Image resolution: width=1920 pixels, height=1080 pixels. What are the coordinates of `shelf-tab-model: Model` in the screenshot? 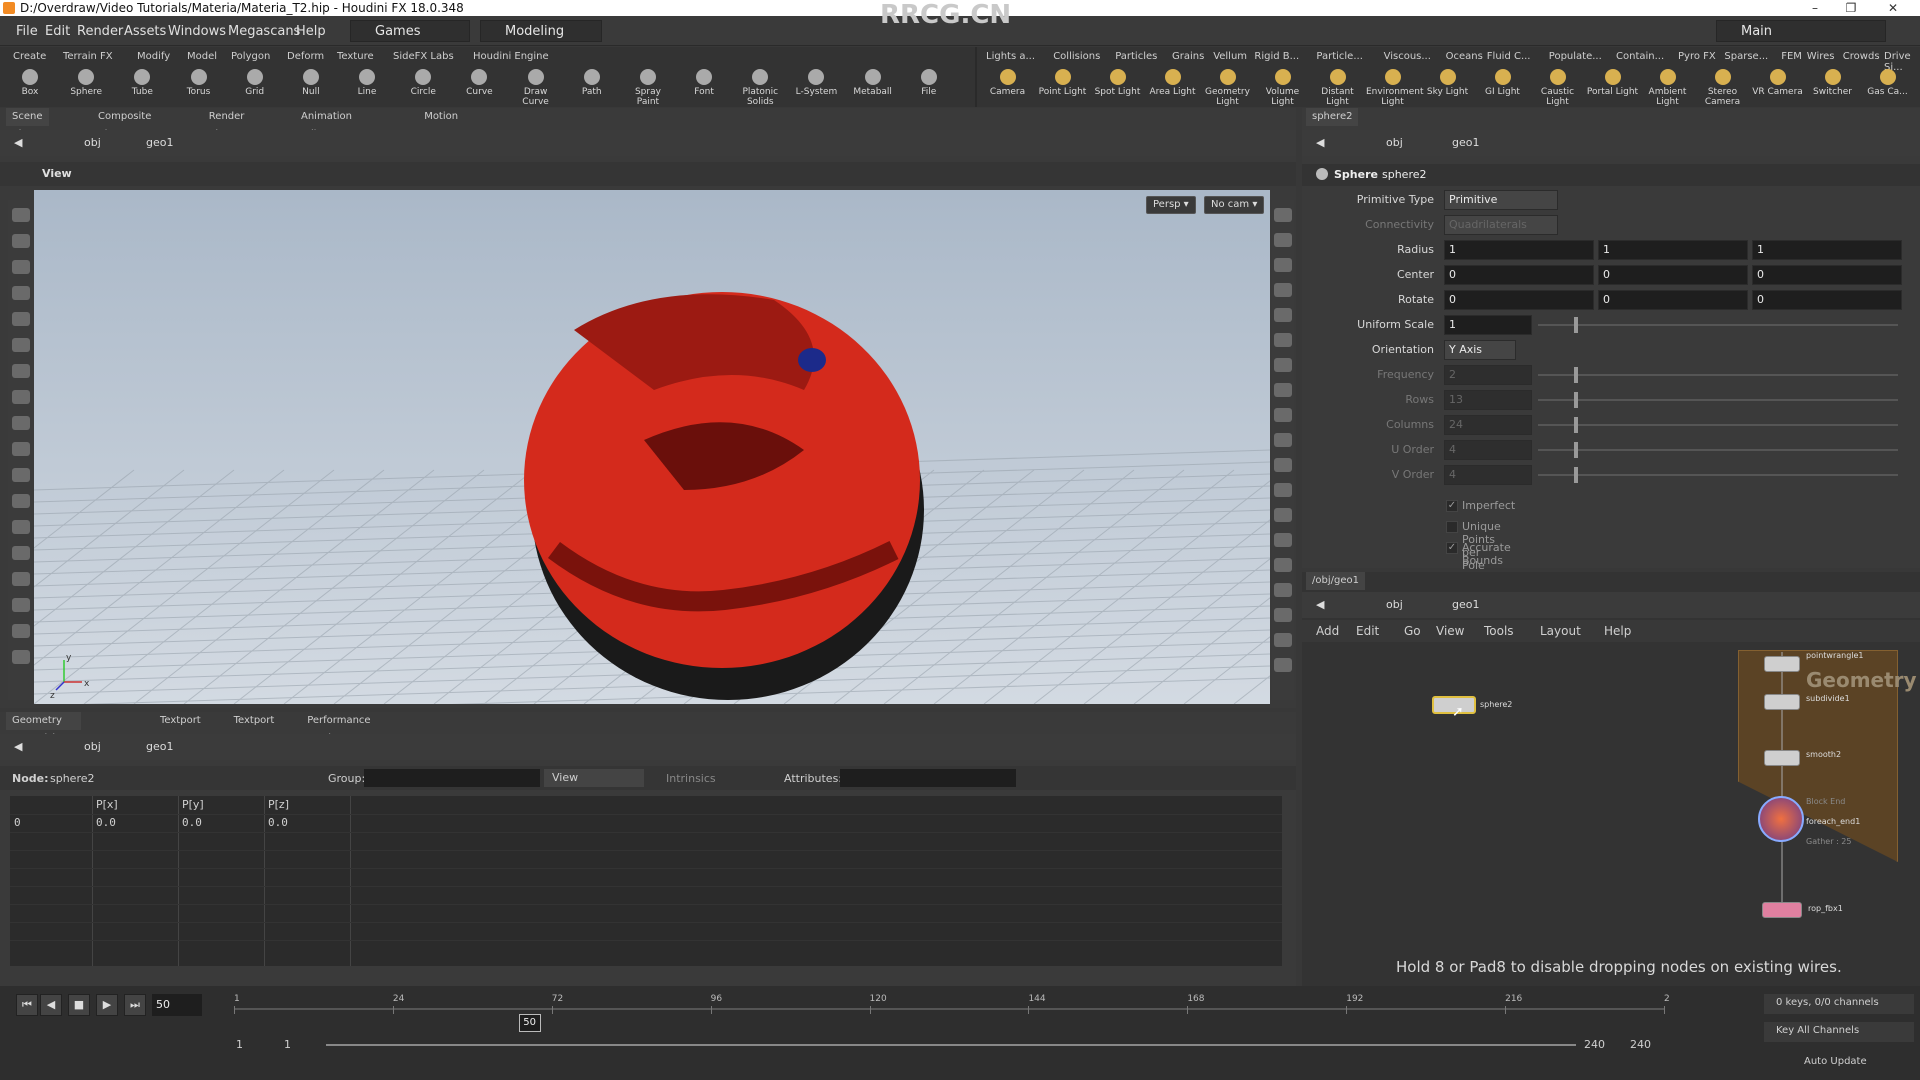 It's located at (202, 56).